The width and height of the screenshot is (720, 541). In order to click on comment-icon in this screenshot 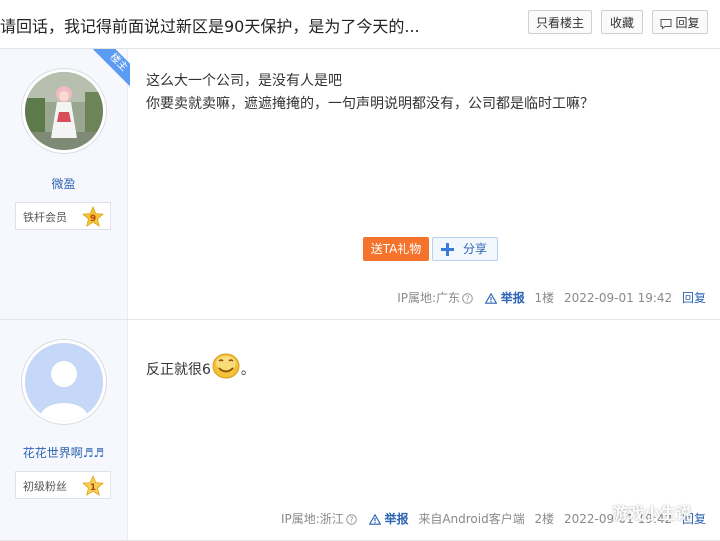, I will do `click(666, 24)`.